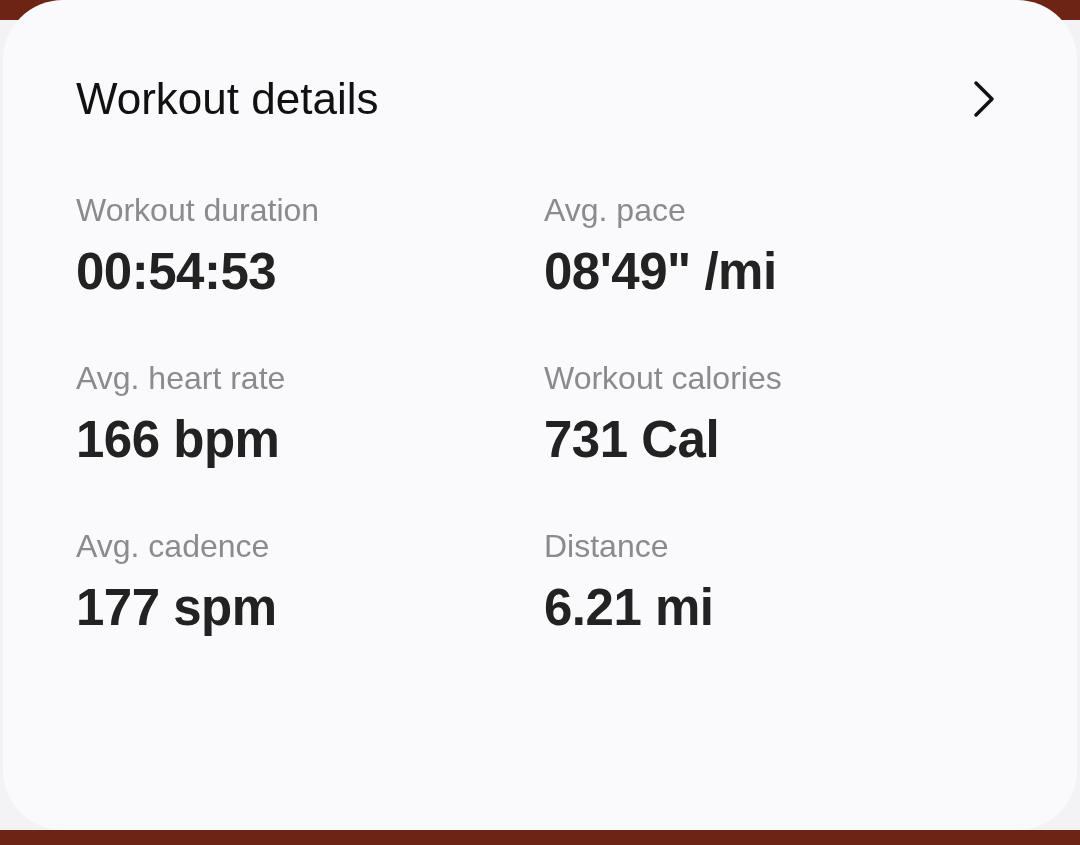  What do you see at coordinates (629, 608) in the screenshot?
I see `stat-value: 6.21 mi` at bounding box center [629, 608].